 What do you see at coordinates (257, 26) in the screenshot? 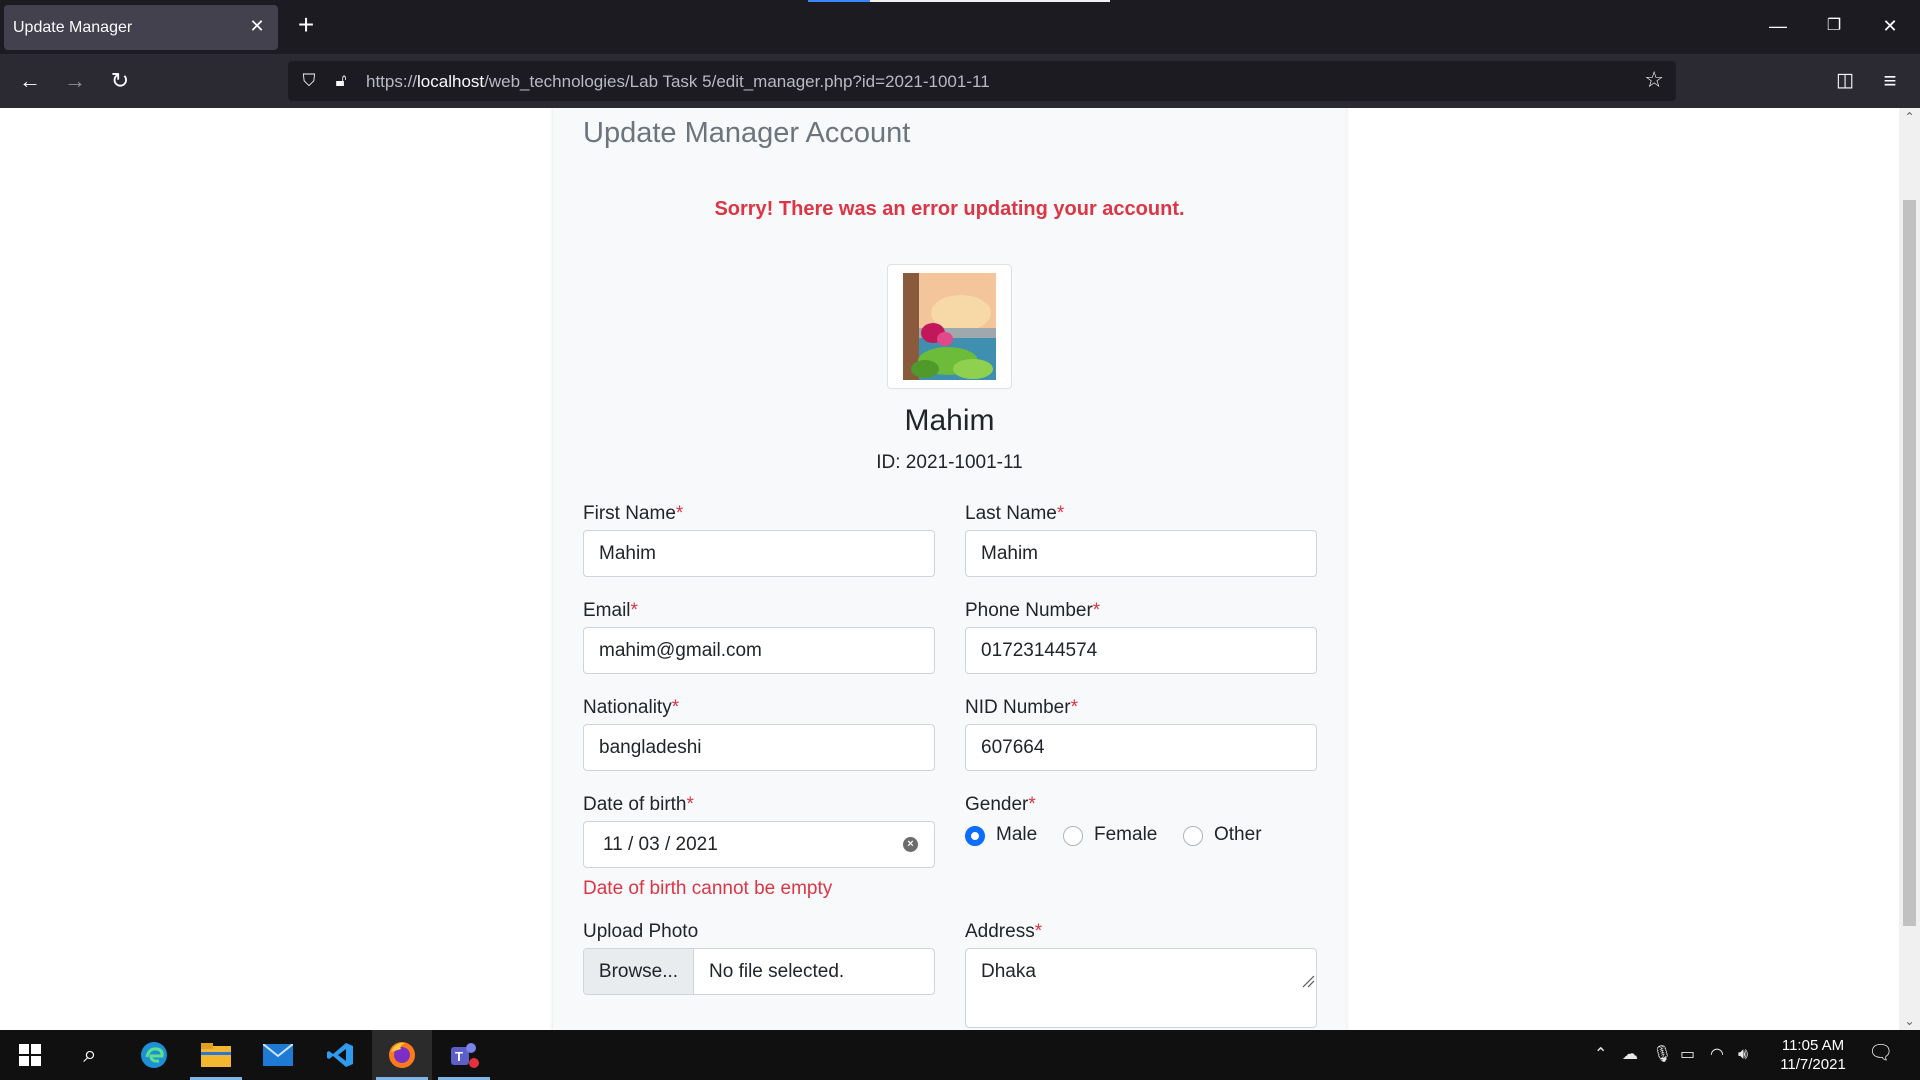
I see `tab-close-icon: ✕` at bounding box center [257, 26].